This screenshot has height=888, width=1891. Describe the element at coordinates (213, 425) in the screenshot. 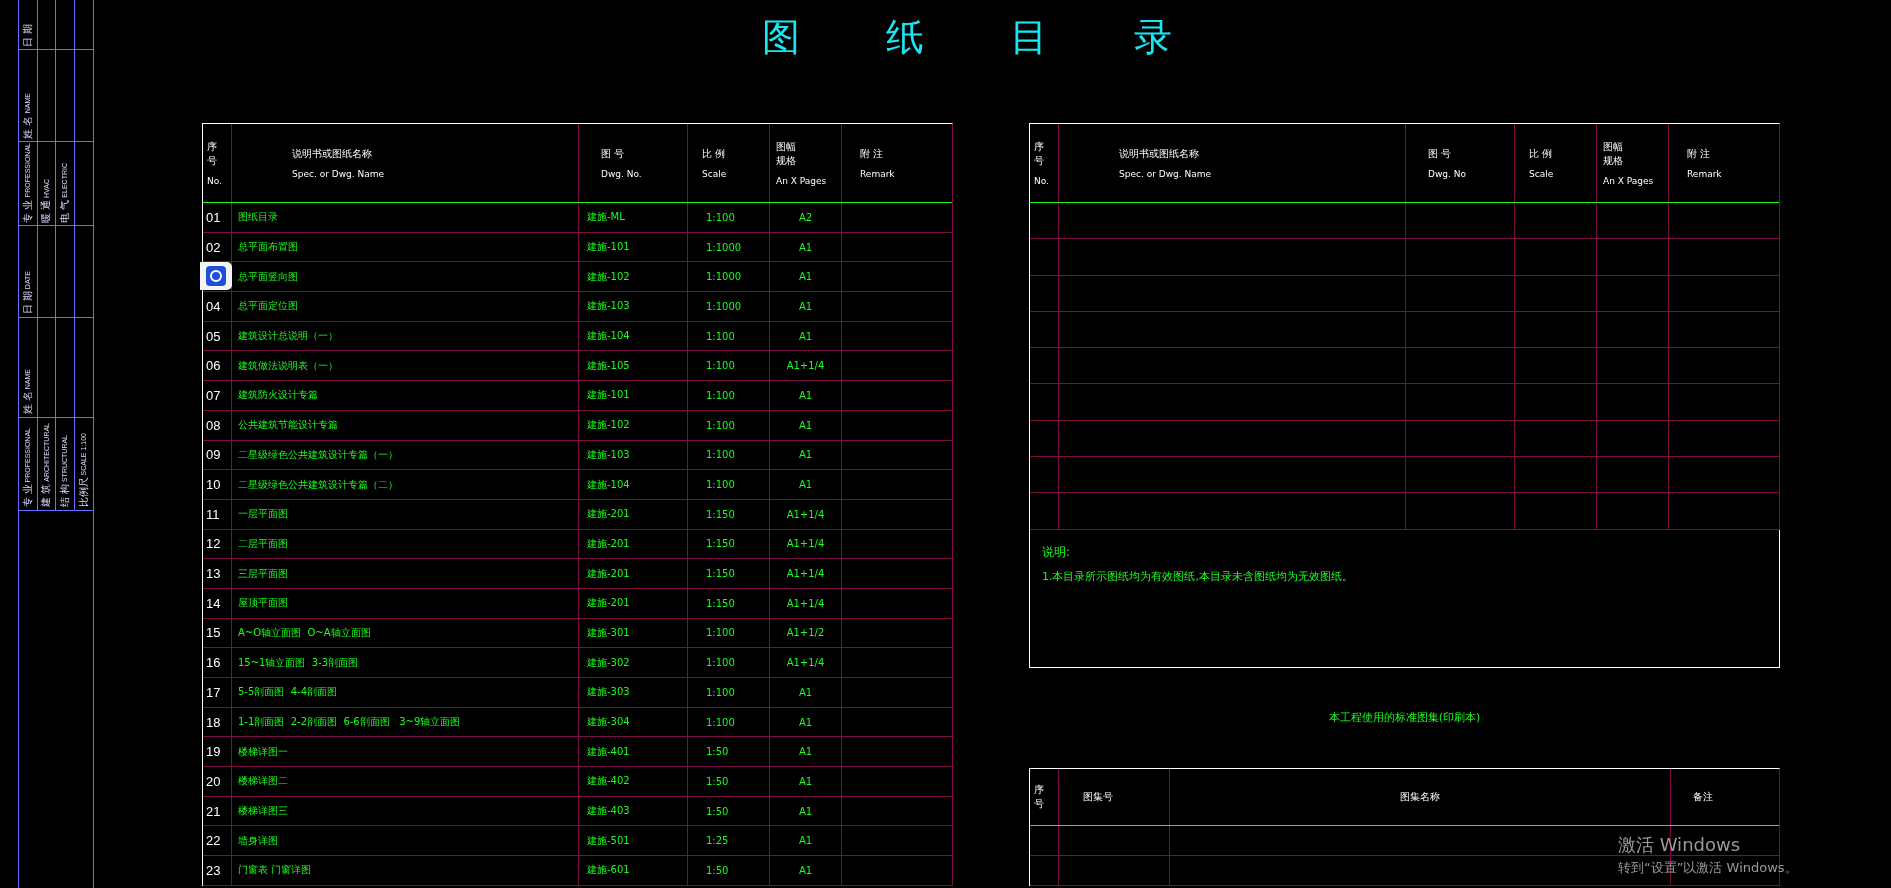

I see `row-number: 08` at that location.